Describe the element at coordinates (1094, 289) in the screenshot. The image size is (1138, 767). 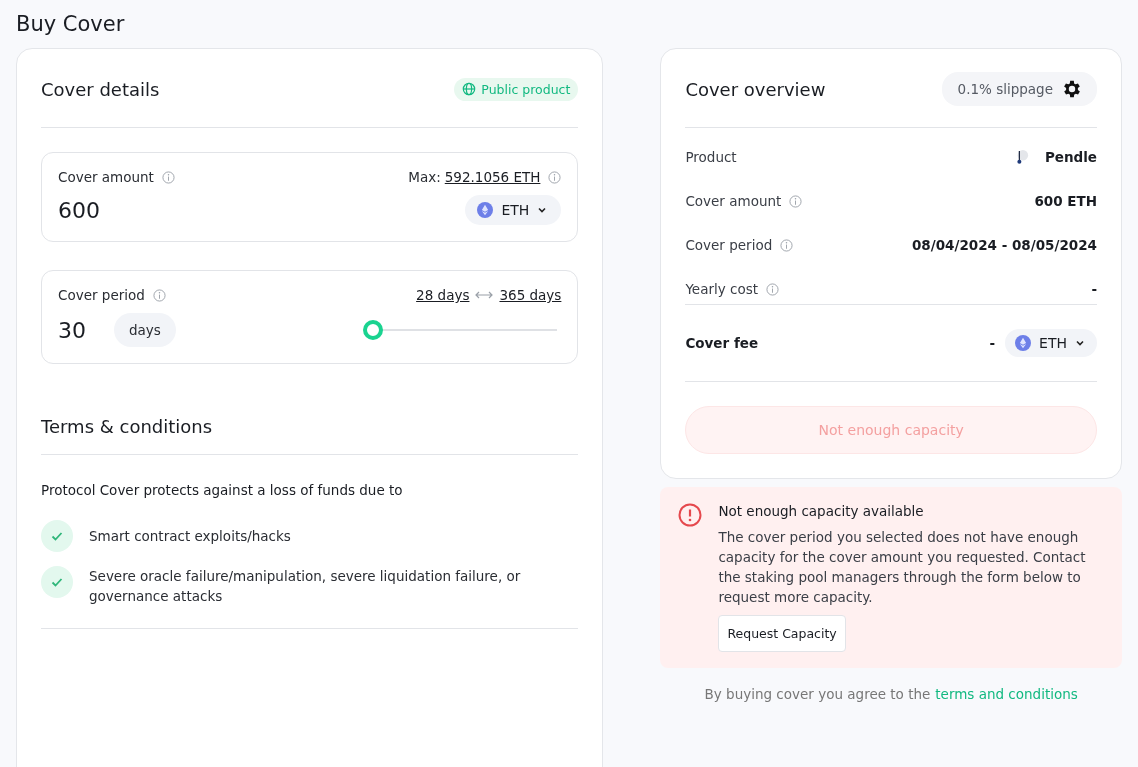
I see `overview-value: -` at that location.